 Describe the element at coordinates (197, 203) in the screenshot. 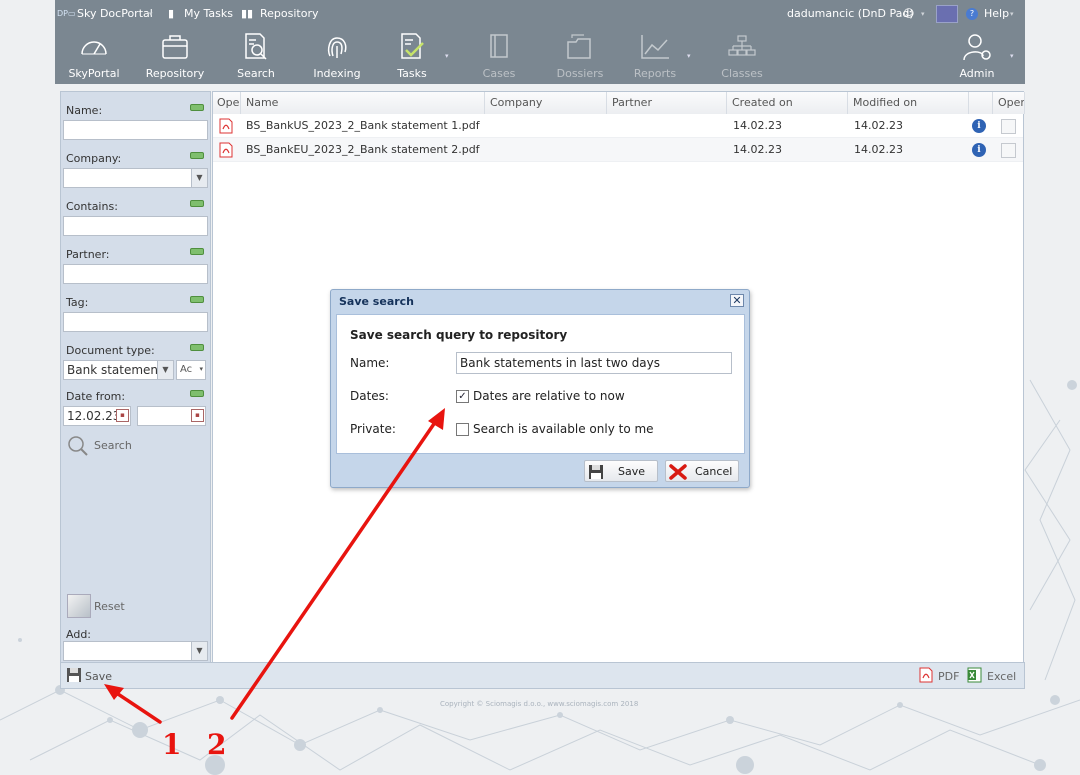

I see `contains-filter-toggle-icon` at that location.